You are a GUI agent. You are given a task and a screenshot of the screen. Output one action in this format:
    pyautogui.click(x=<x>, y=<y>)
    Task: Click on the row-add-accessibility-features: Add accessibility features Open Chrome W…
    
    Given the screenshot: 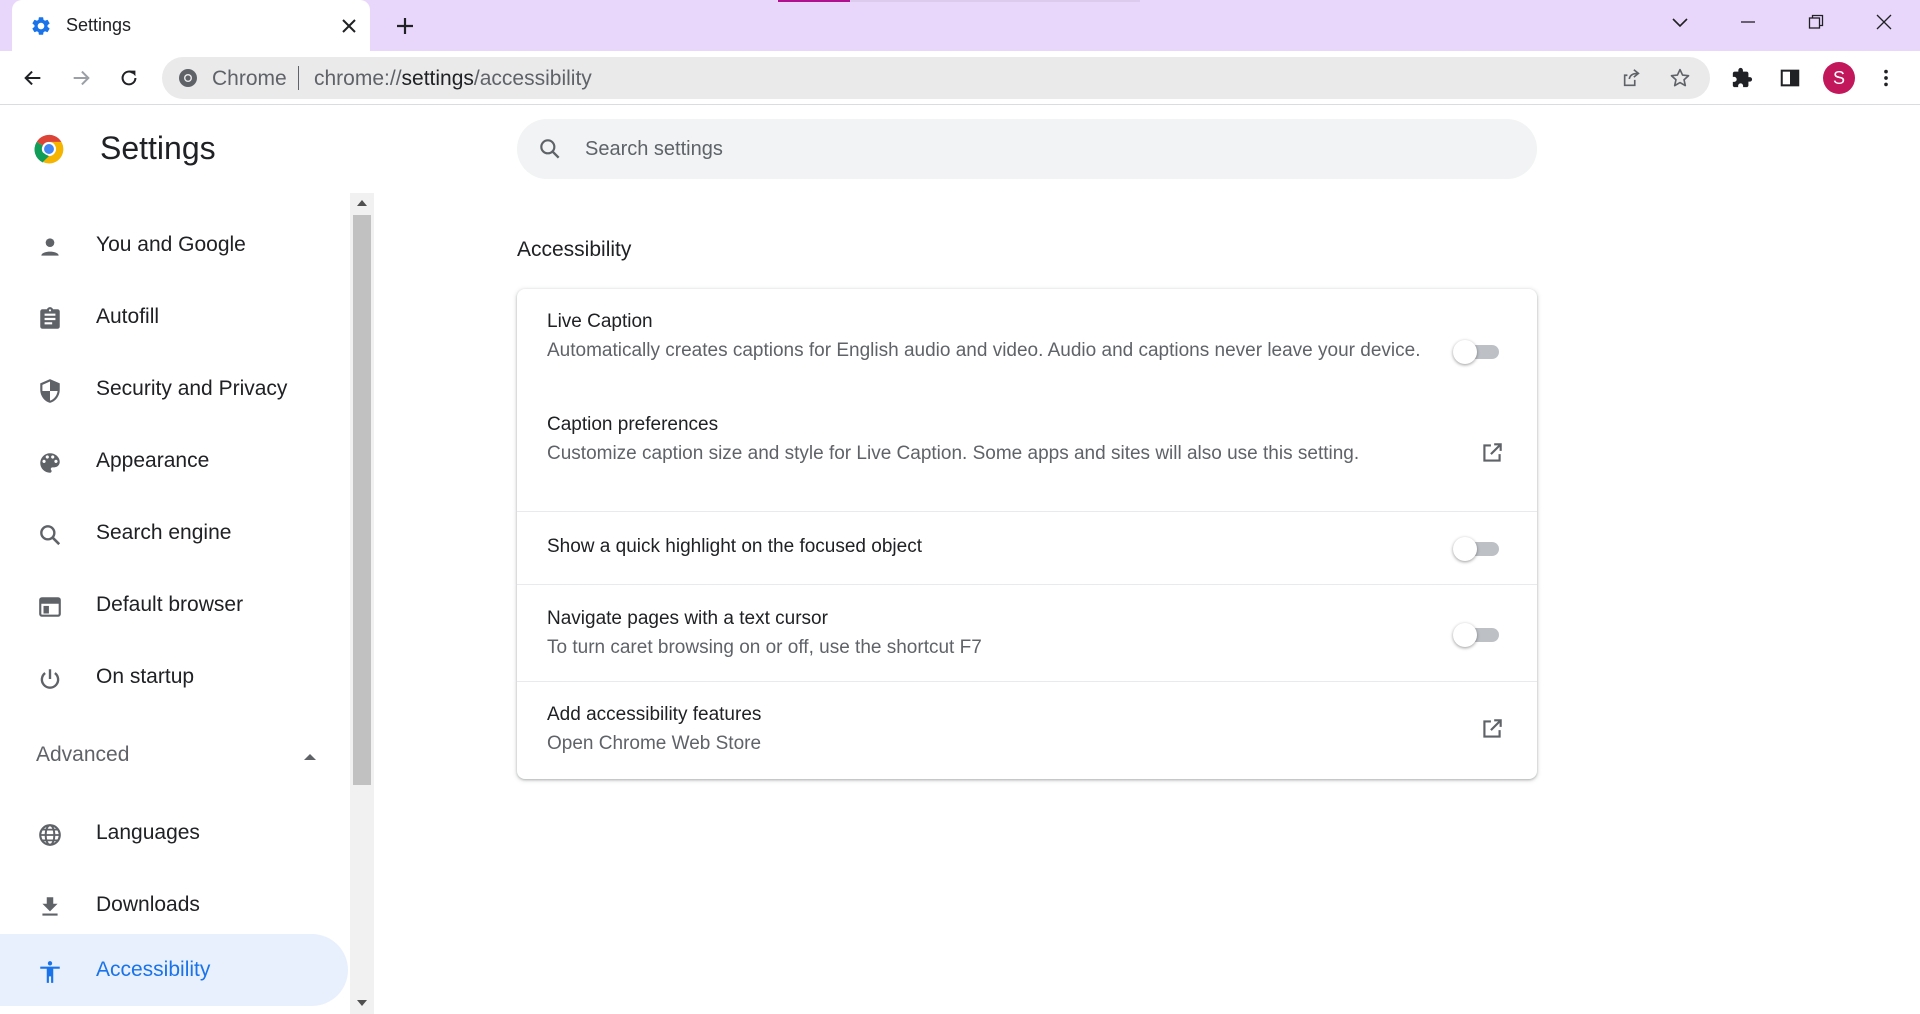 What is the action you would take?
    pyautogui.click(x=1027, y=730)
    